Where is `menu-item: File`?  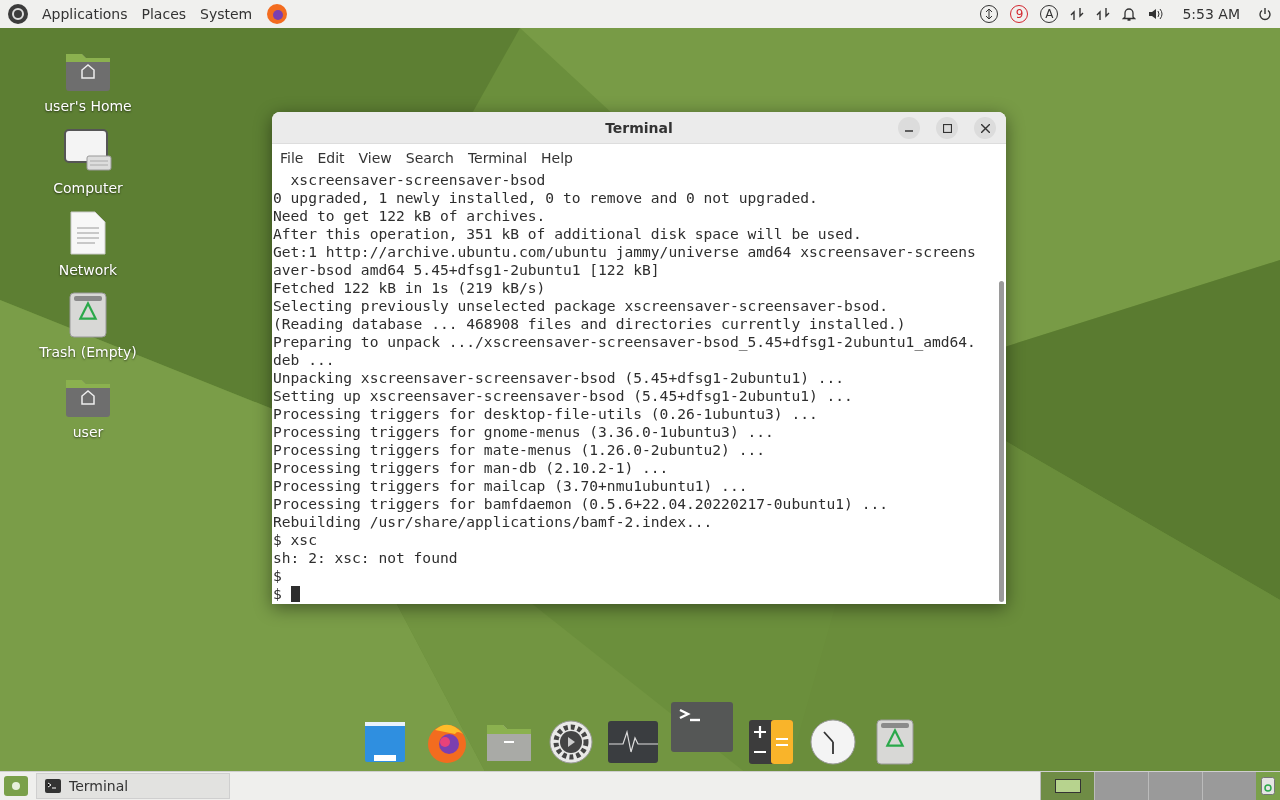 menu-item: File is located at coordinates (292, 157).